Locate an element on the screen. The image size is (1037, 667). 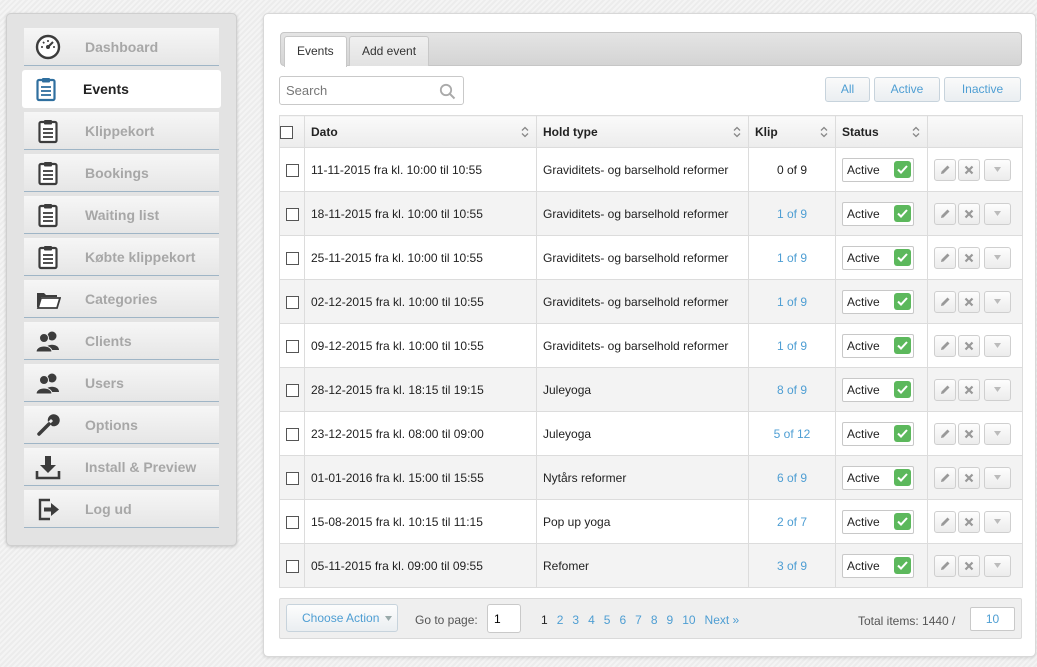
cell-klip: 3 of 9 is located at coordinates (792, 565).